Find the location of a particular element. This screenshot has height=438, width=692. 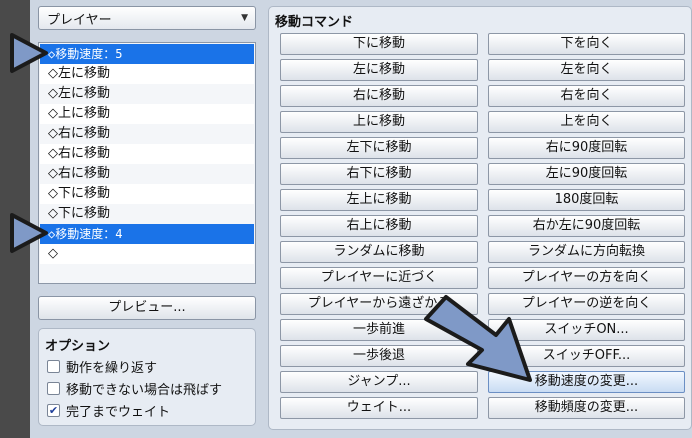

chevron-down-icon: ▼ is located at coordinates (244, 18).